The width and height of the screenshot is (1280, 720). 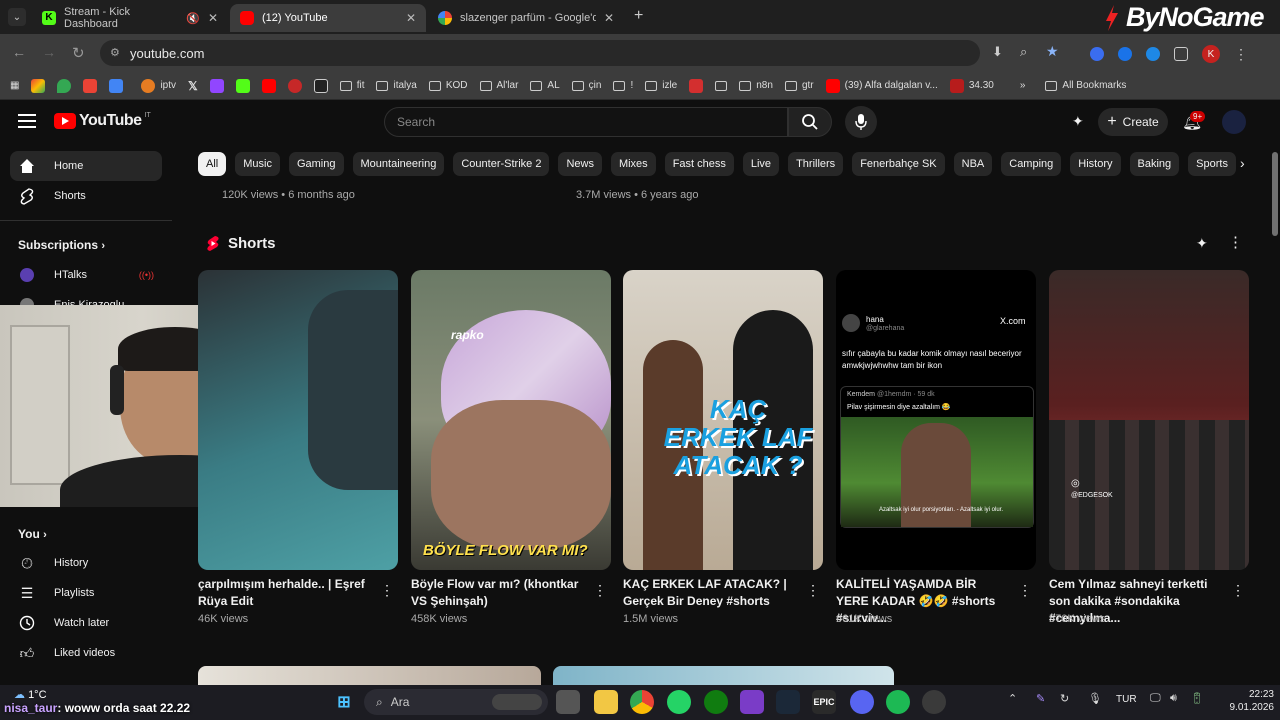 What do you see at coordinates (116, 85) in the screenshot?
I see `bookmark-translate-icon` at bounding box center [116, 85].